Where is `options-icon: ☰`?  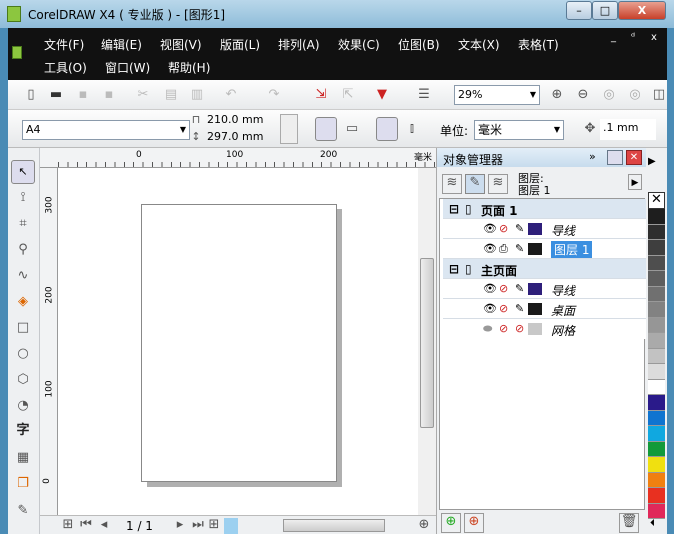
options-icon: ☰ is located at coordinates (424, 95).